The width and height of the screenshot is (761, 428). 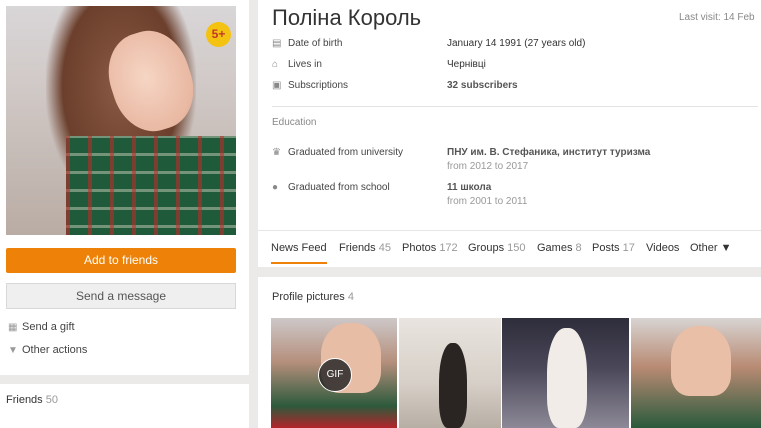 I want to click on send-message-button: Send a message, so click(x=121, y=296).